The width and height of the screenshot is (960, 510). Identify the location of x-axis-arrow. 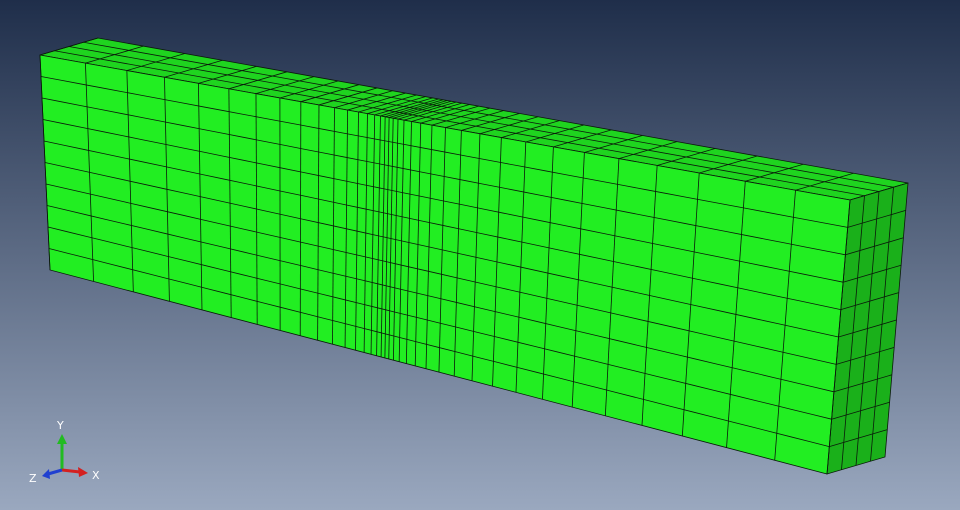
(71, 471).